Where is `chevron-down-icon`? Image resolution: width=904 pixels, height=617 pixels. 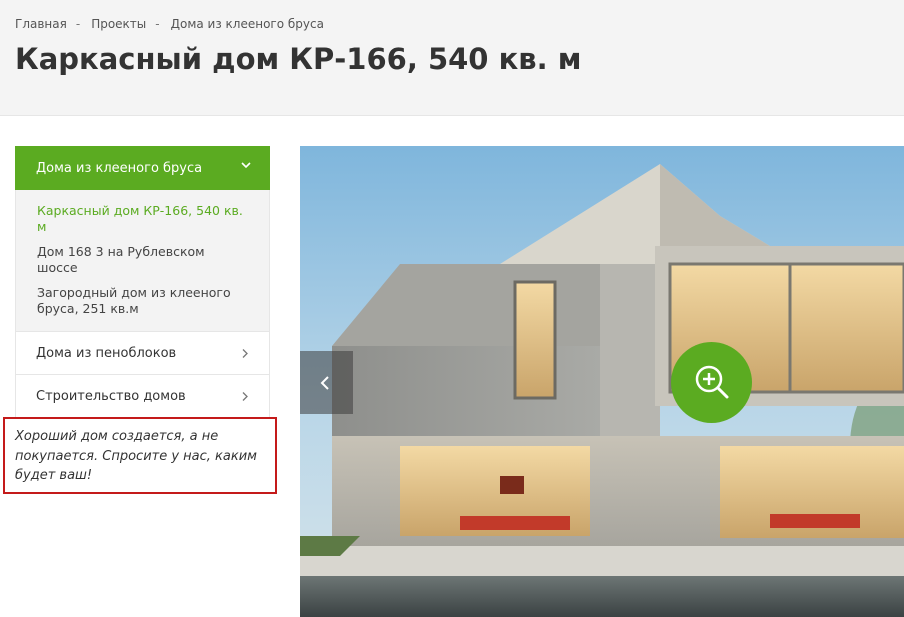 chevron-down-icon is located at coordinates (246, 165).